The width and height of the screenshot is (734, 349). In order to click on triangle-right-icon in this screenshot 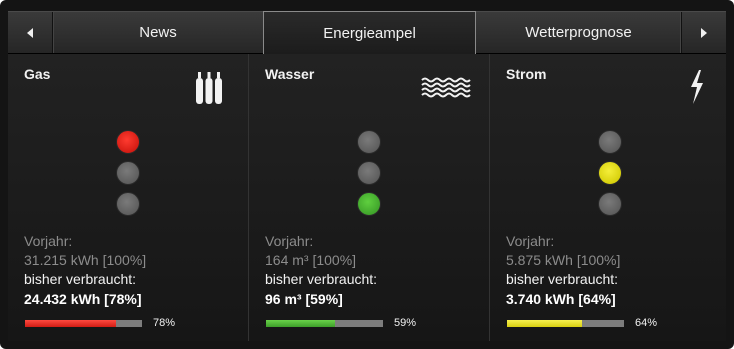, I will do `click(704, 32)`.